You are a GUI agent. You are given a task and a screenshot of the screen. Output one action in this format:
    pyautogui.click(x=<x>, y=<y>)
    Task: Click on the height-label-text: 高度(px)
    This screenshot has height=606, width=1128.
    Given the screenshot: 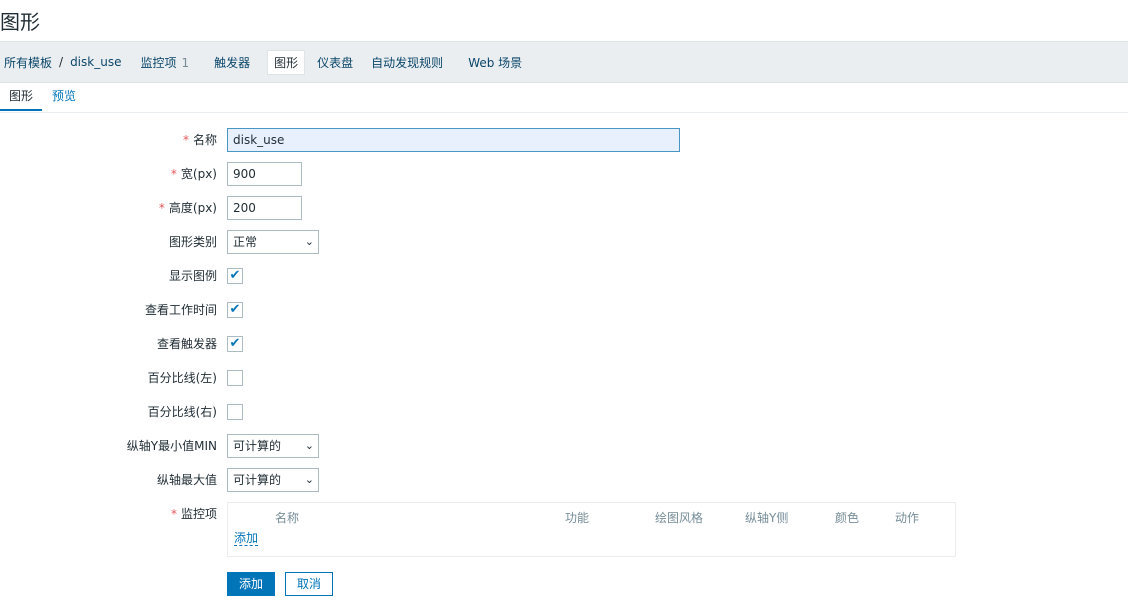 What is the action you would take?
    pyautogui.click(x=192, y=208)
    